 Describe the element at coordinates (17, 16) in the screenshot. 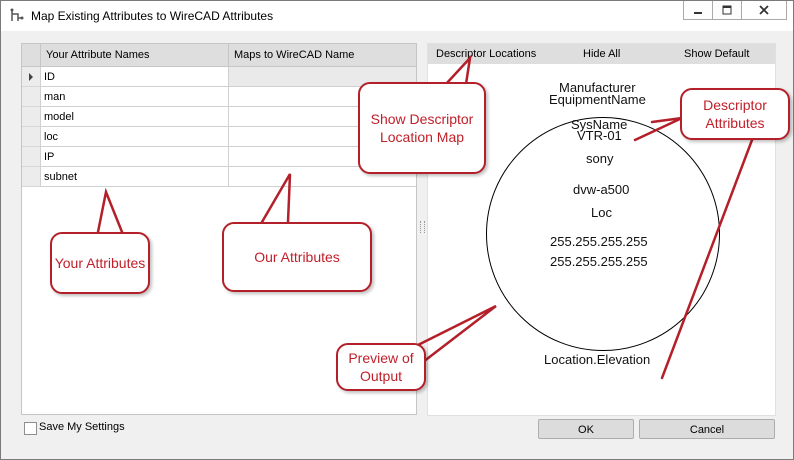

I see `app-icon` at that location.